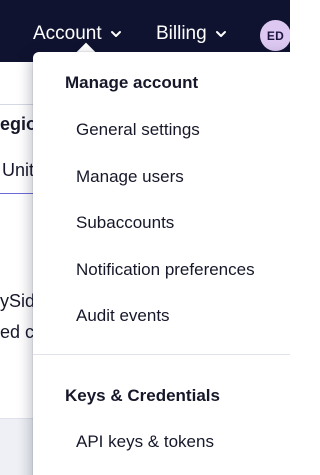 This screenshot has width=320, height=475. I want to click on section-title-keys-credentials: Keys & Credentials, so click(142, 395).